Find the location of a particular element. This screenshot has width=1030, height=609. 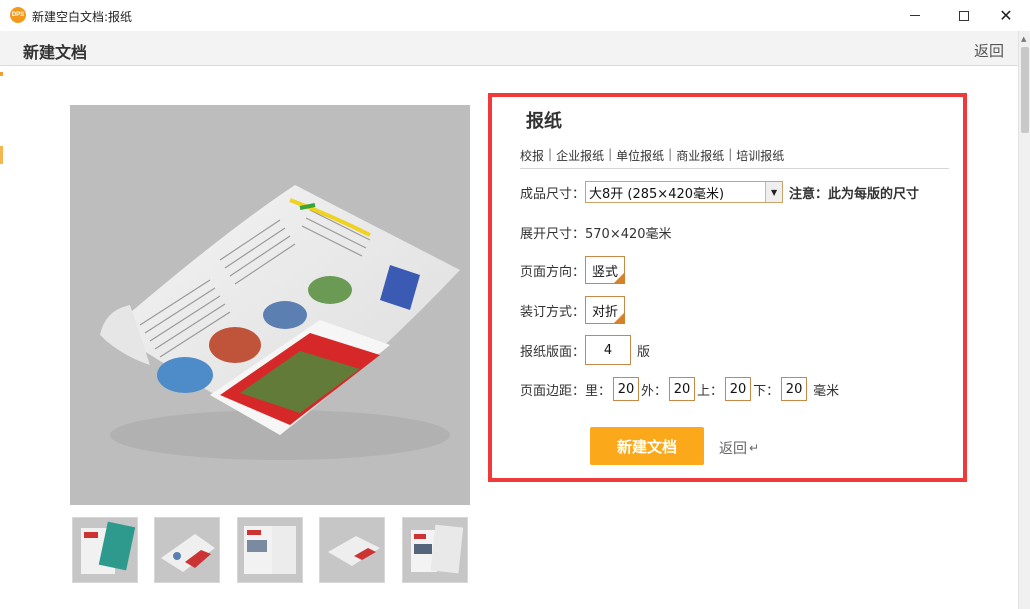

close-icon: ✕ is located at coordinates (1006, 15).